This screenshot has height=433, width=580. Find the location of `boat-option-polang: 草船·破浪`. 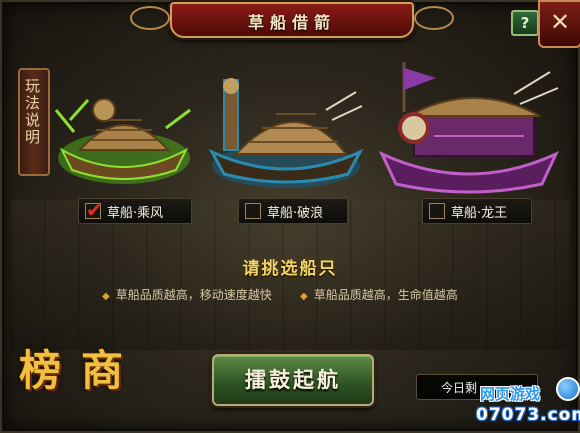

boat-option-polang: 草船·破浪 is located at coordinates (293, 211).